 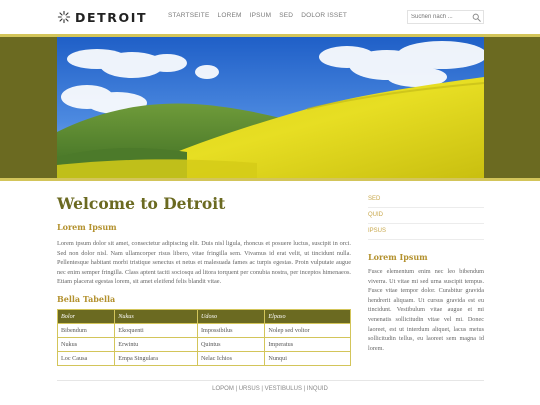 What do you see at coordinates (307, 316) in the screenshot?
I see `table-header-cell: Elpaso` at bounding box center [307, 316].